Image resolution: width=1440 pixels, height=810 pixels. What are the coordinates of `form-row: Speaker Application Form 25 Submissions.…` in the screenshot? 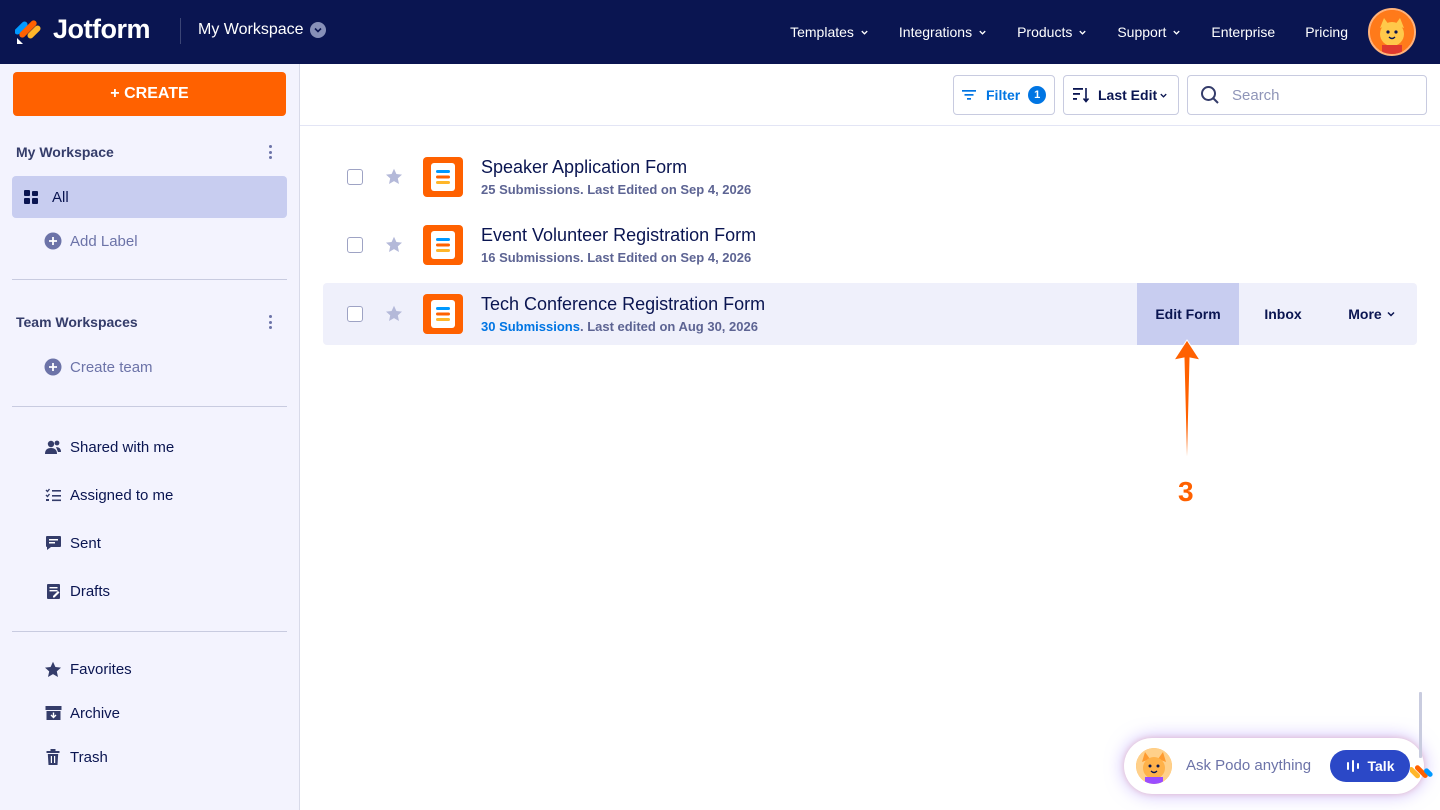 It's located at (870, 177).